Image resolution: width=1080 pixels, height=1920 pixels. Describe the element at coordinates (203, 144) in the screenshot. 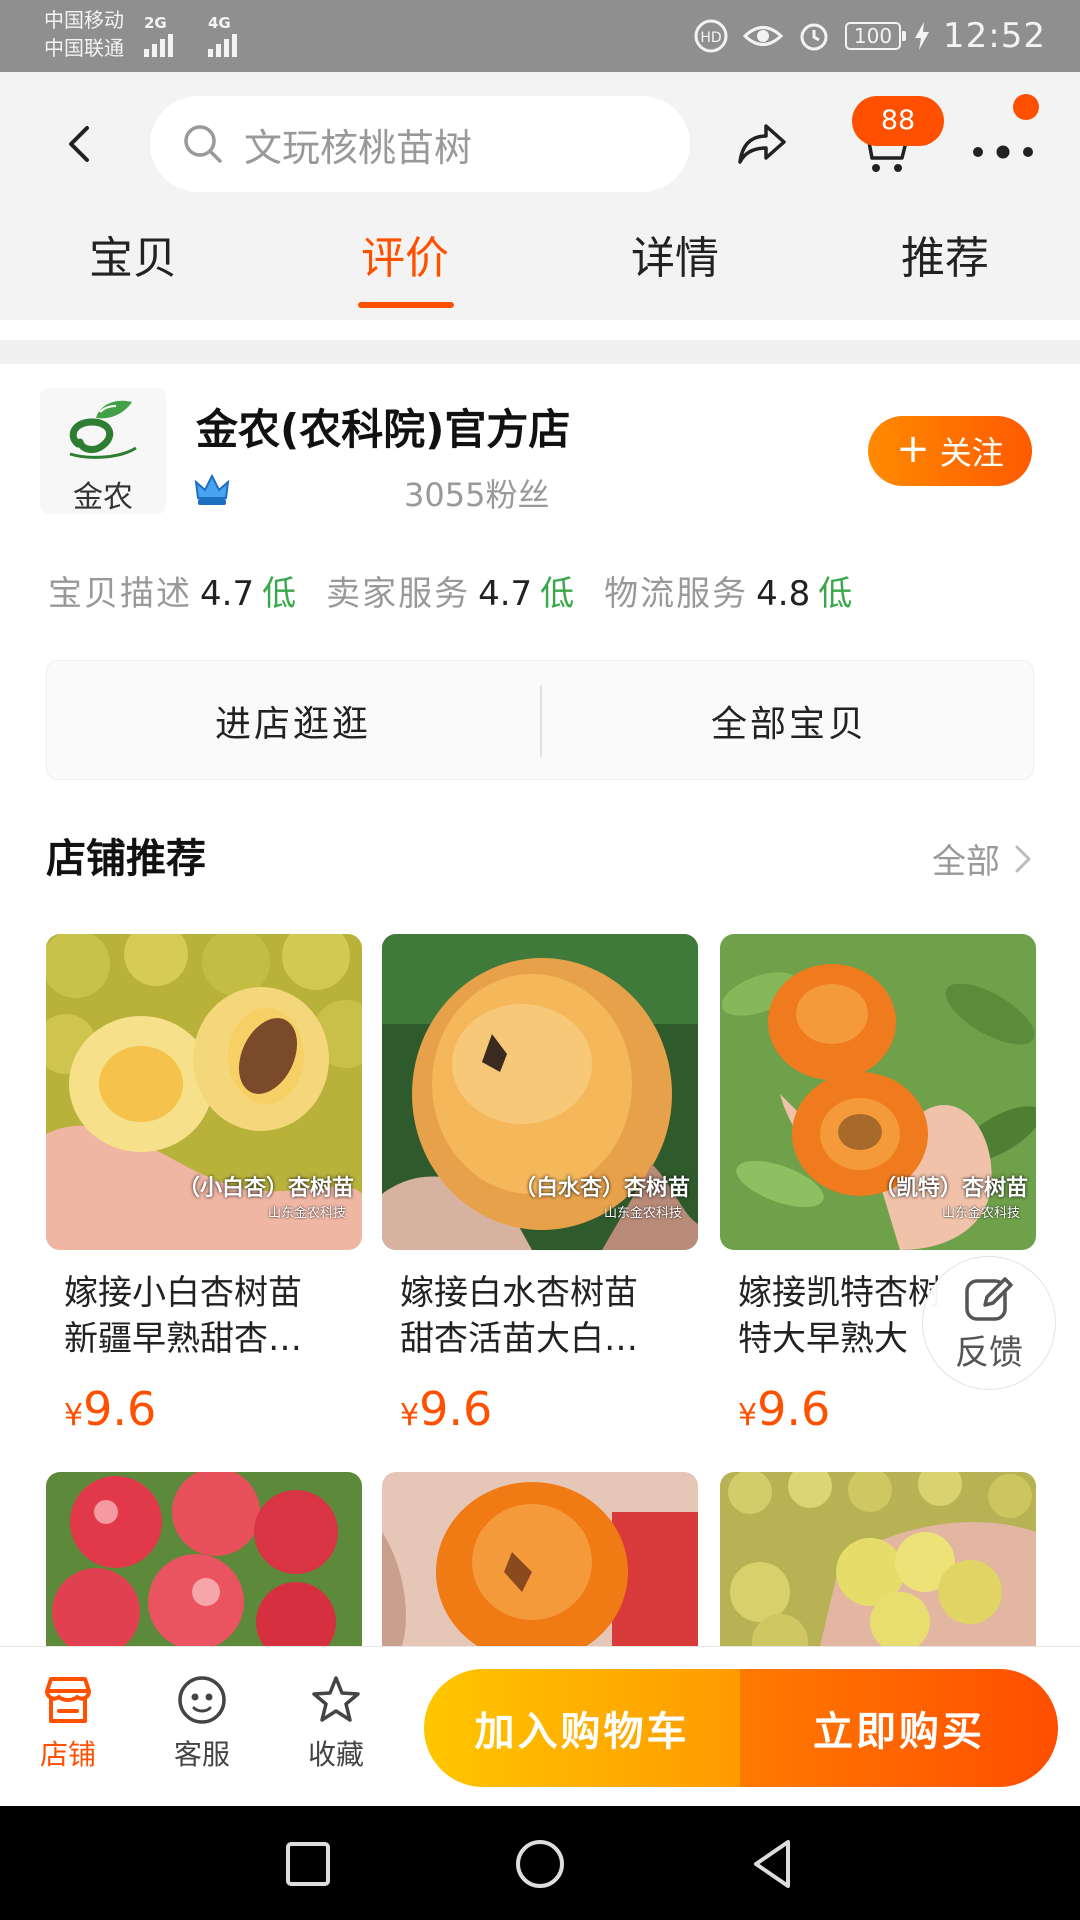

I see `search-icon` at that location.